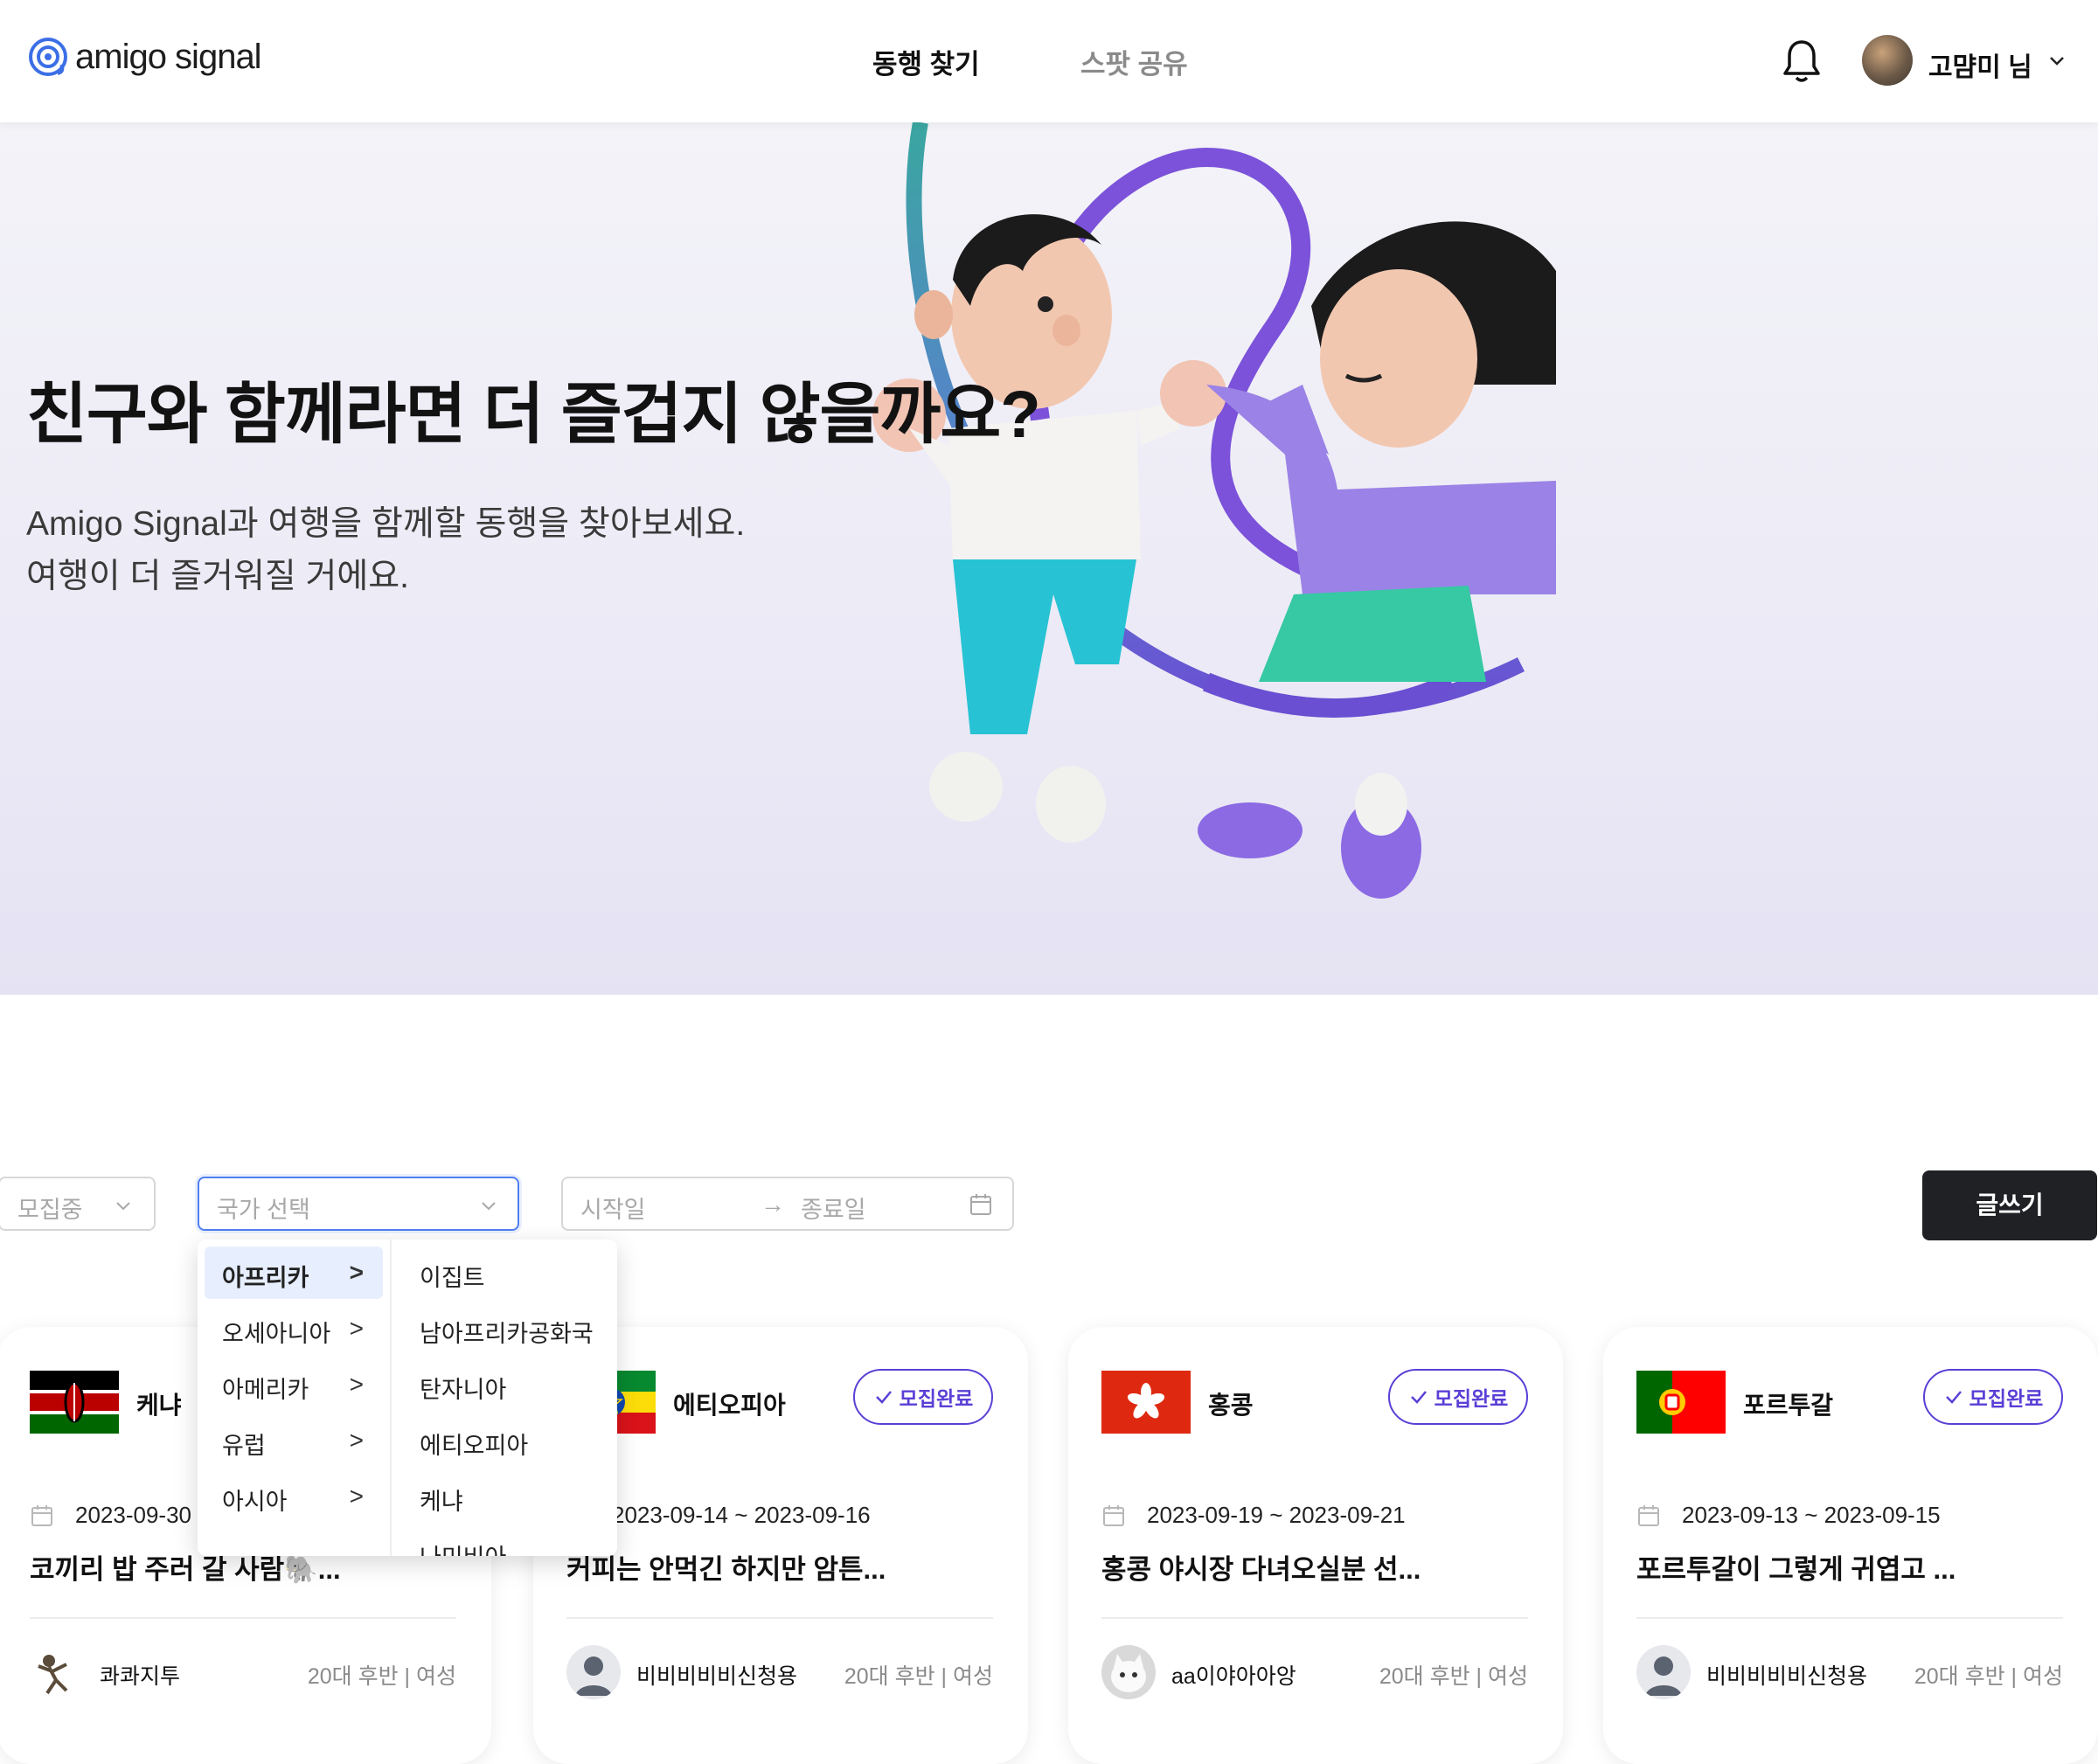  What do you see at coordinates (1811, 1515) in the screenshot?
I see `card-dates: 2023-09-13 ~ 2023-09-15` at bounding box center [1811, 1515].